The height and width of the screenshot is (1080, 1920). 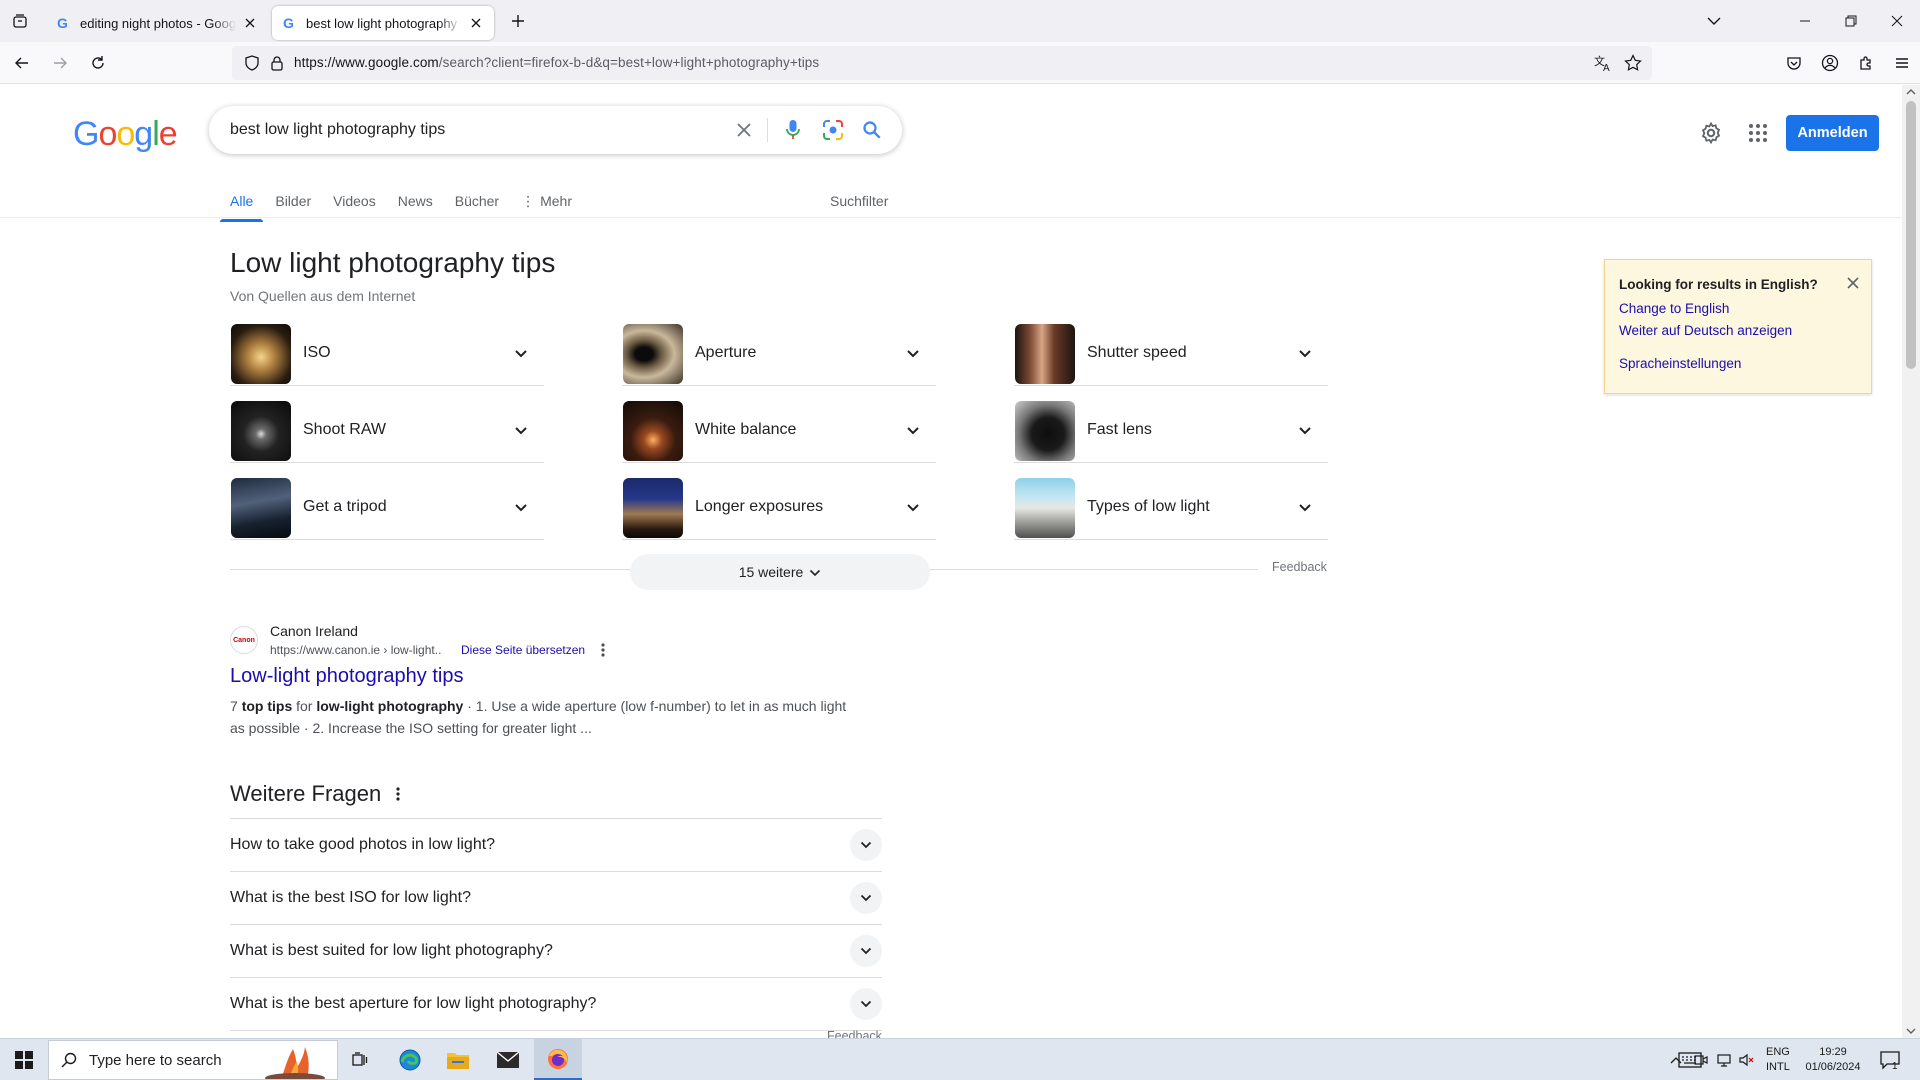 What do you see at coordinates (295, 1063) in the screenshot?
I see `search-highlight-graphic` at bounding box center [295, 1063].